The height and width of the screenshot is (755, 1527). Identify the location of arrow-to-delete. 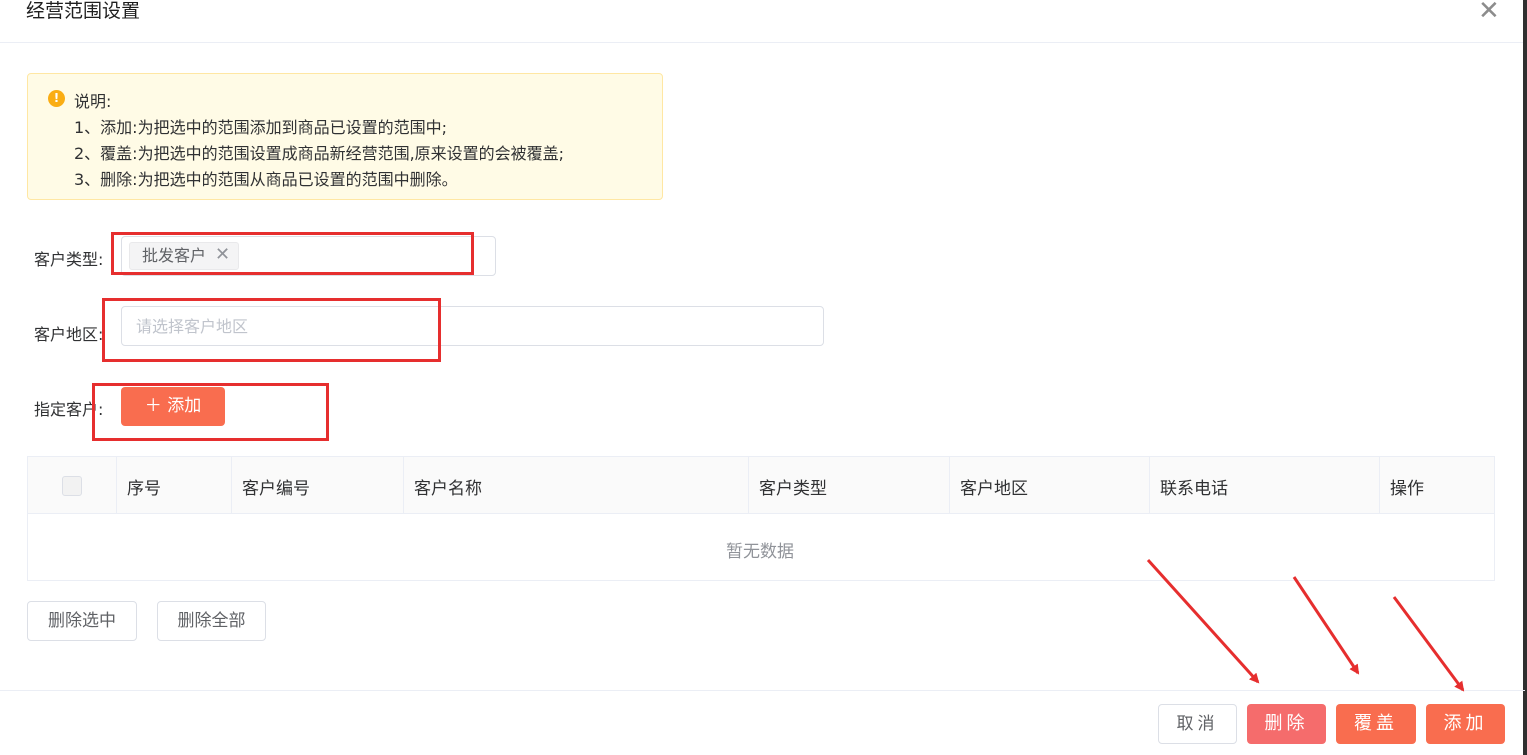
(1203, 621).